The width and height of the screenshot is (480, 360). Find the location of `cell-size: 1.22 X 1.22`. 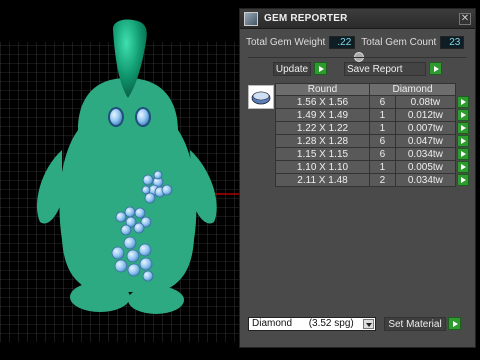

cell-size: 1.22 X 1.22 is located at coordinates (322, 128).